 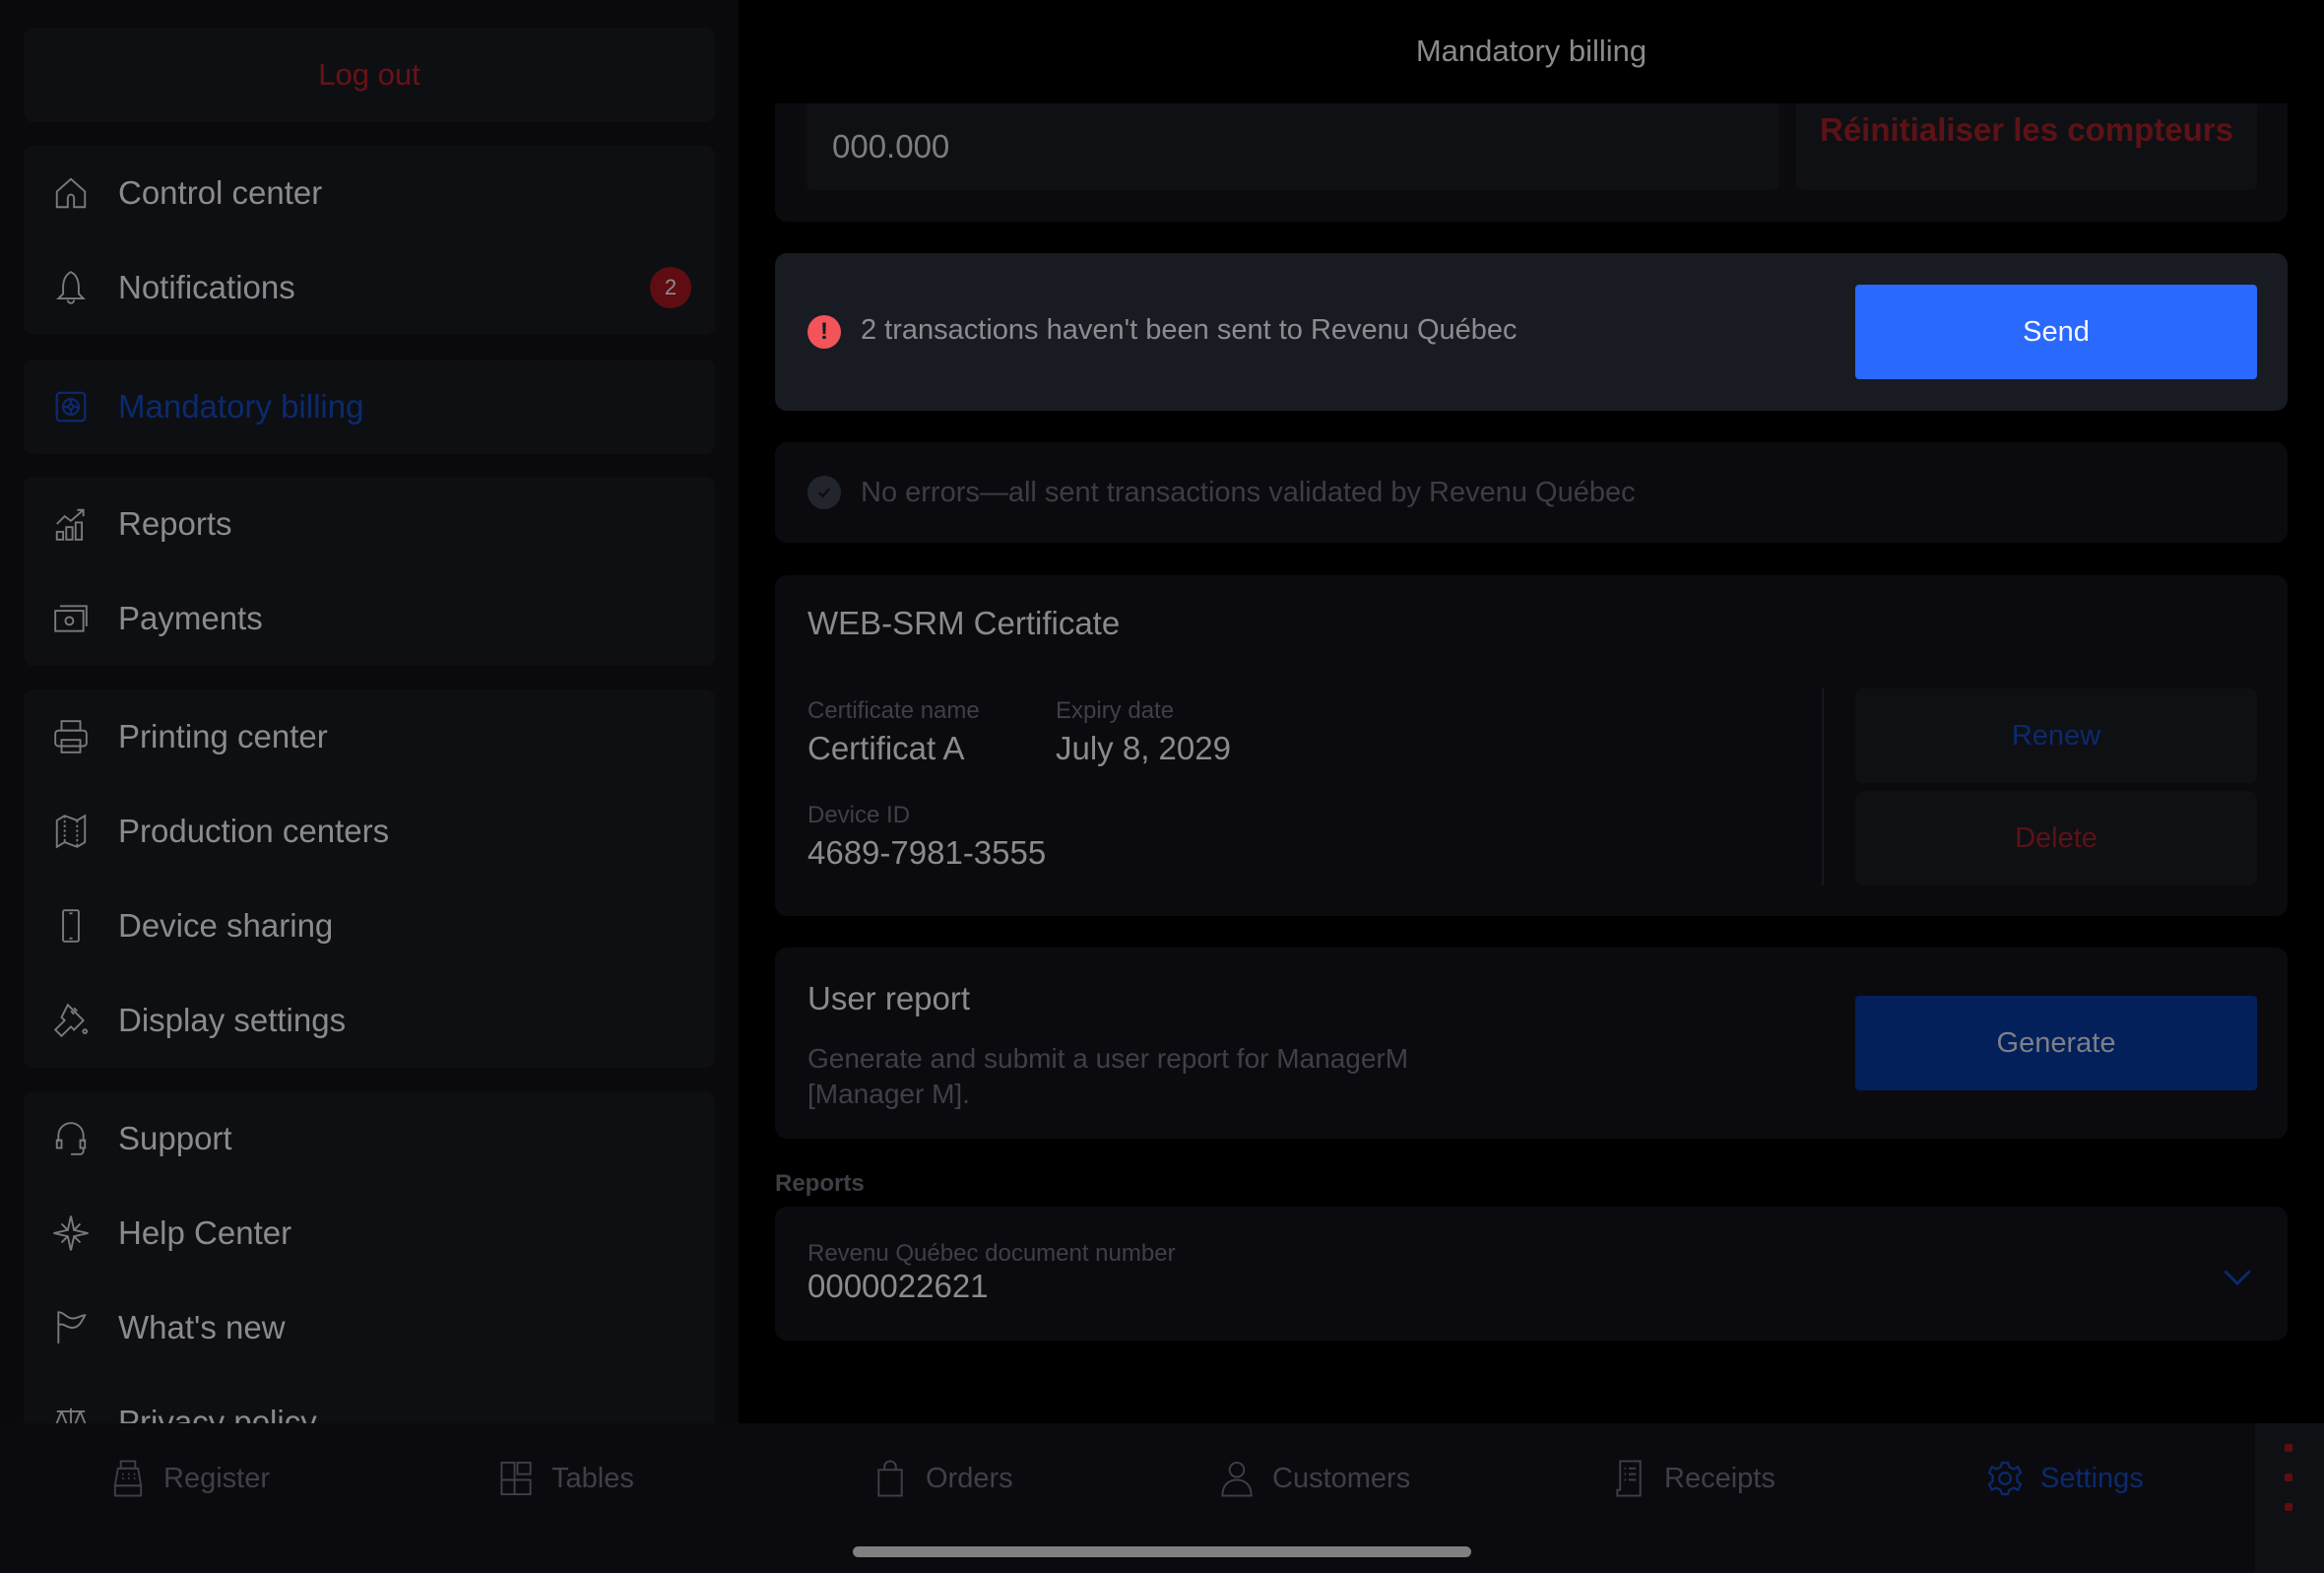 What do you see at coordinates (223, 736) in the screenshot?
I see `sidebar-item-label: Printing center` at bounding box center [223, 736].